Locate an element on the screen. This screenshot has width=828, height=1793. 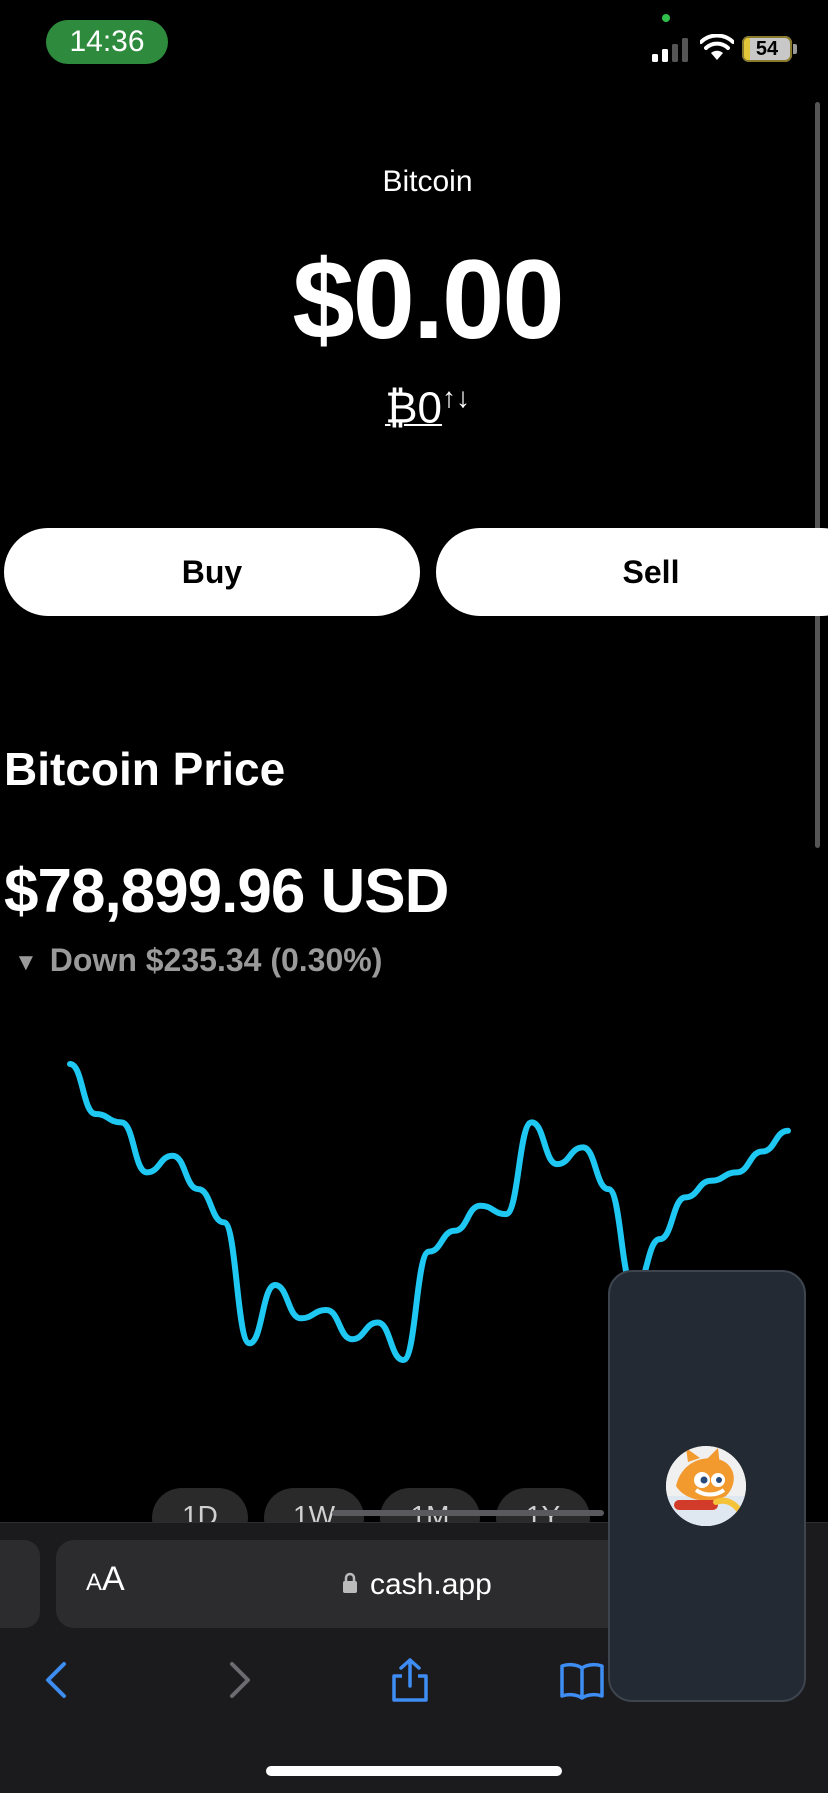
previous-tab-address-bar is located at coordinates (20, 1584).